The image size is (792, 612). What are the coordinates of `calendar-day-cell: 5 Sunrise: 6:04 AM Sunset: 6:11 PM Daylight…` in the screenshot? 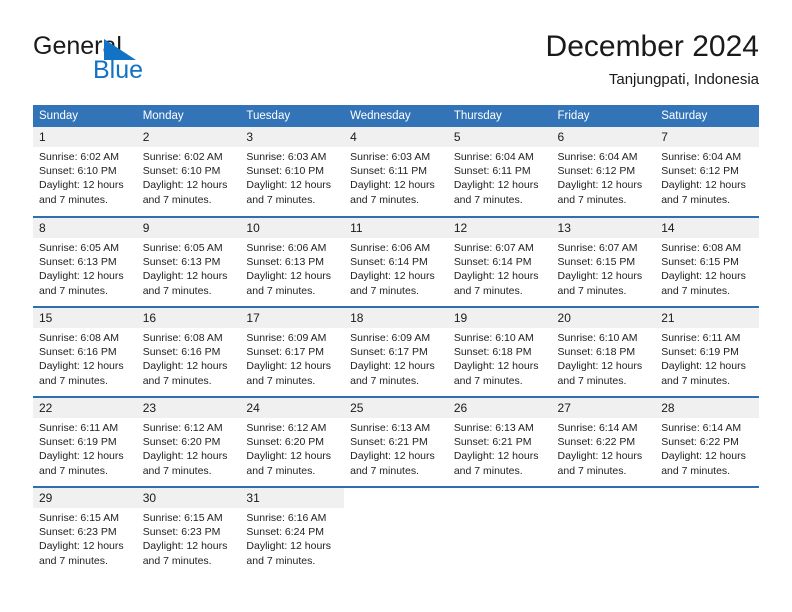 It's located at (499, 172).